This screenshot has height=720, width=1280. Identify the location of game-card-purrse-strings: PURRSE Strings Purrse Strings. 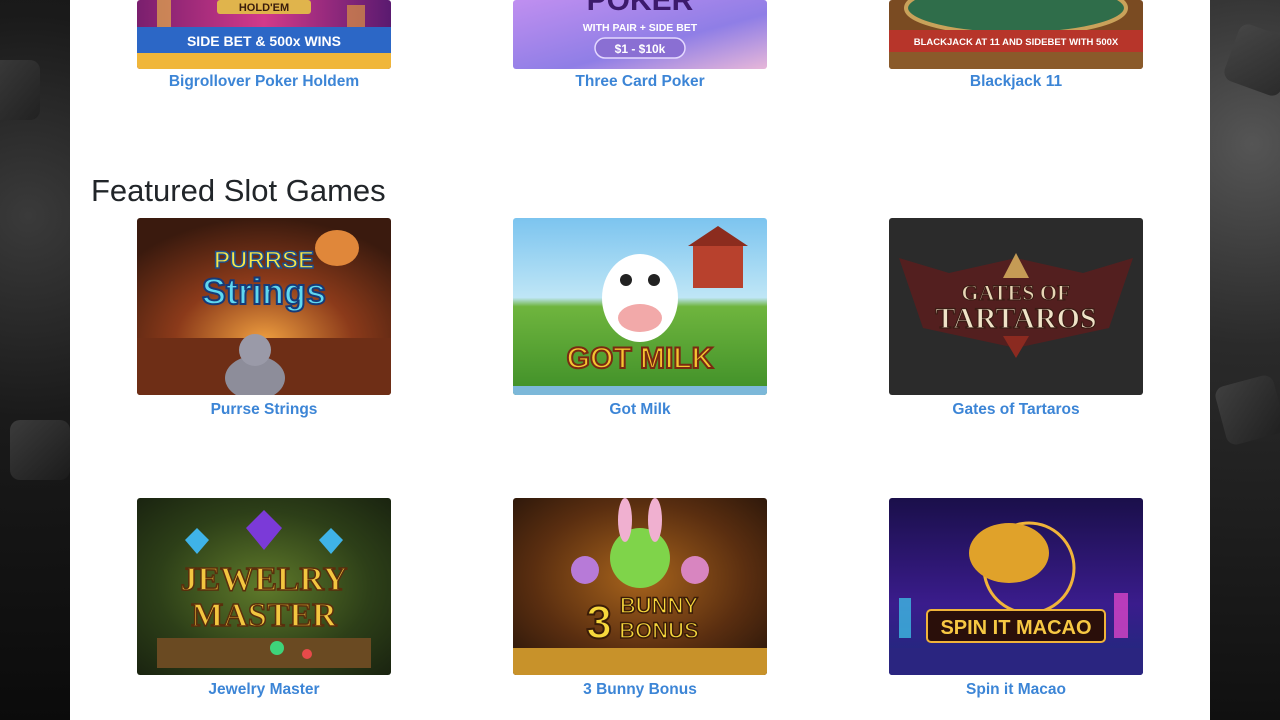
(264, 318).